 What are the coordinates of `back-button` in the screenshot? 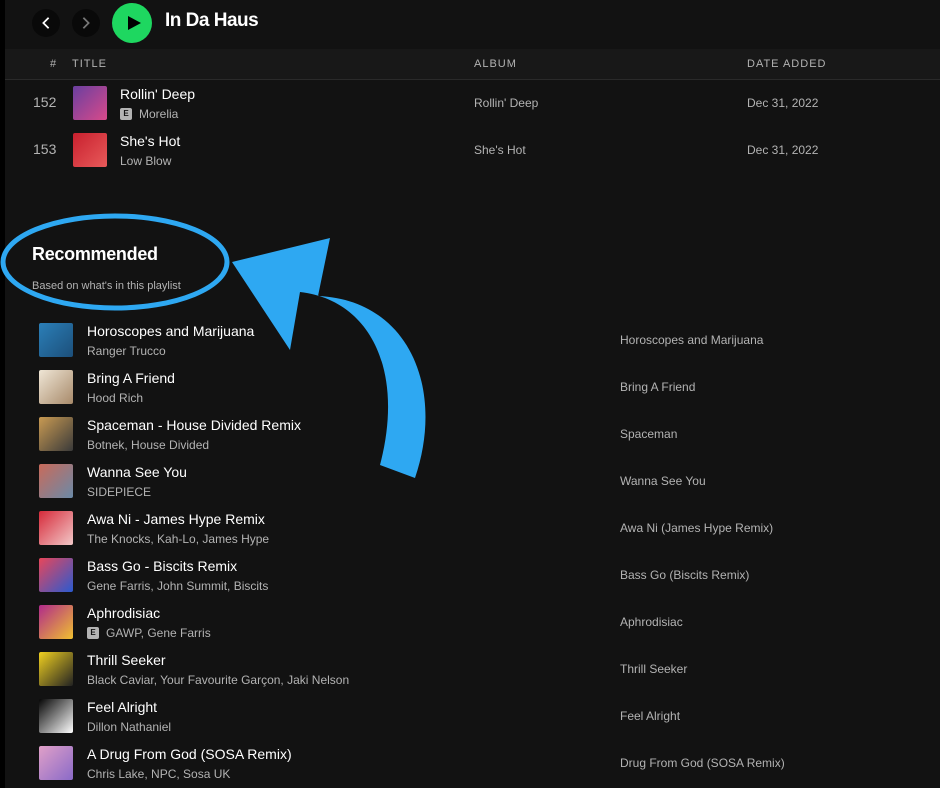 It's located at (46, 23).